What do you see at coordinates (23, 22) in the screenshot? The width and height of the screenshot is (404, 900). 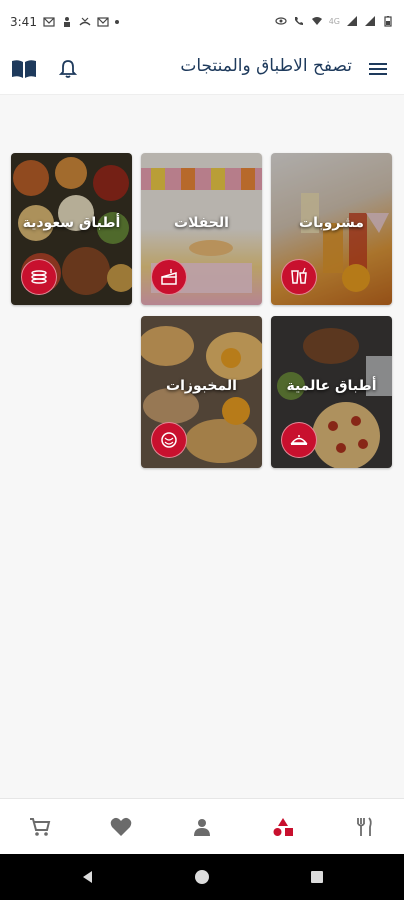 I see `status-time: 3:41` at bounding box center [23, 22].